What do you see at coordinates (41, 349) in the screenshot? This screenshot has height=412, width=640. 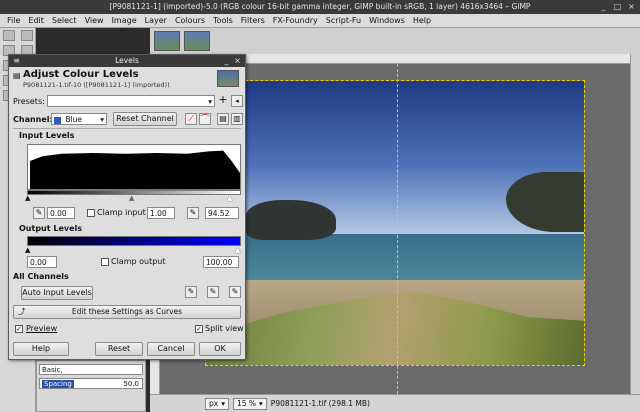 I see `help-button: Help` at bounding box center [41, 349].